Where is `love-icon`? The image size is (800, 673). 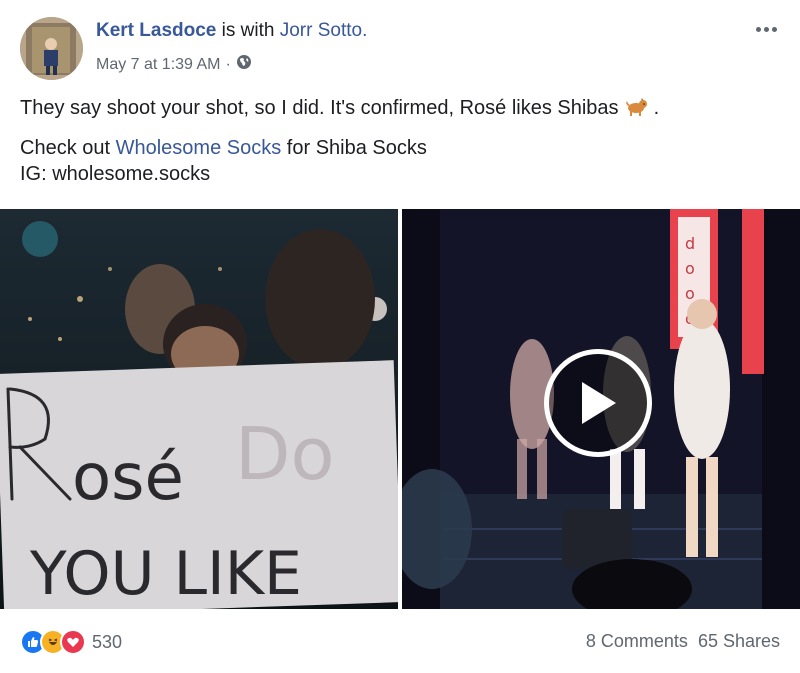 love-icon is located at coordinates (73, 642).